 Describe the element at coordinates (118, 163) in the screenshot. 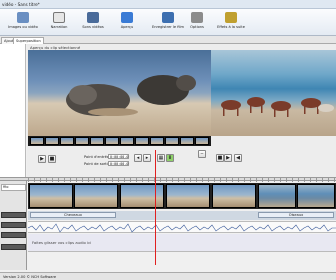

I see `end-point-field: 0:00:00.0` at that location.